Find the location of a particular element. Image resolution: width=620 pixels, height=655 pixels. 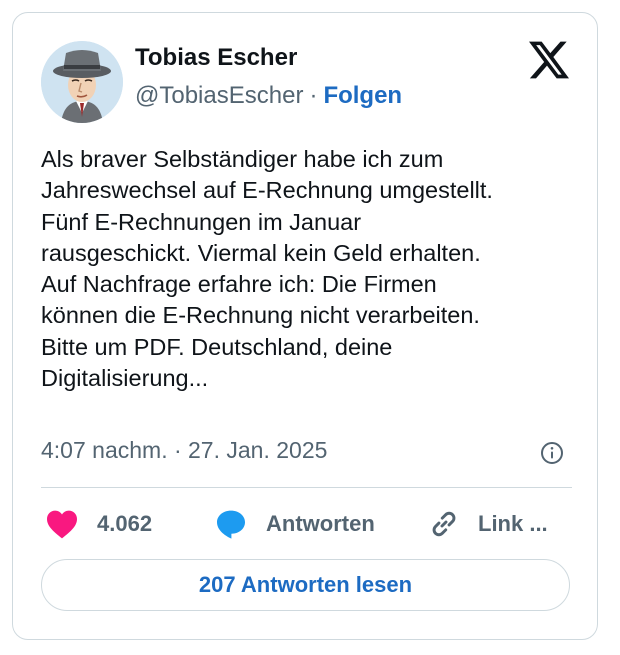

author-handle: @TobiasEscher is located at coordinates (219, 95).